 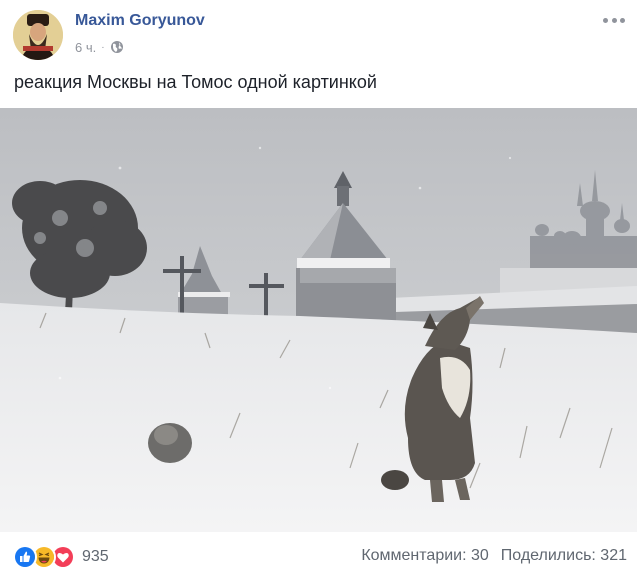 What do you see at coordinates (318, 32) in the screenshot?
I see `post-header: Maxim Goryunov 6 ч. ·` at bounding box center [318, 32].